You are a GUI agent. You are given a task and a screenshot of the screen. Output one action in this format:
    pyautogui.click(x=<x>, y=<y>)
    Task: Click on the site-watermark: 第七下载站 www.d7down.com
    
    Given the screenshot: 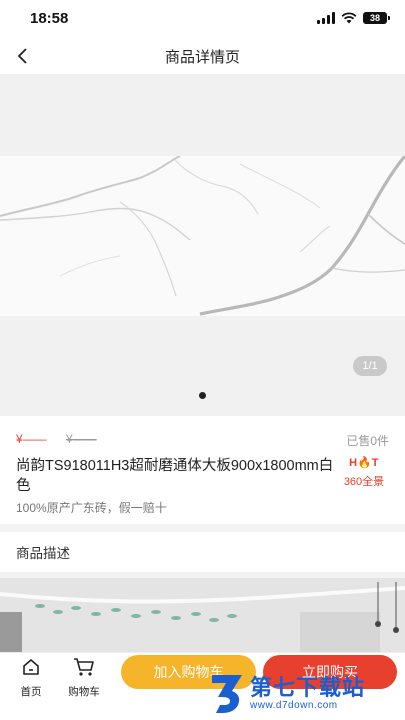 What is the action you would take?
    pyautogui.click(x=305, y=693)
    